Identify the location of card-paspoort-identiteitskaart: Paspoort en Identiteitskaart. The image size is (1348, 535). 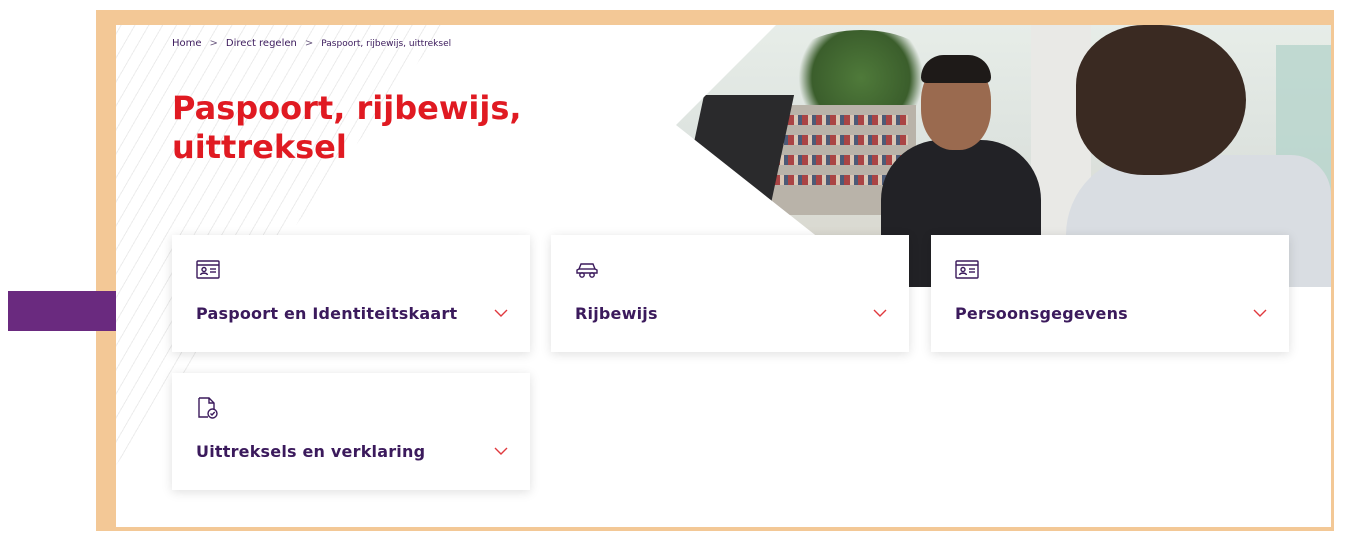
(351, 293).